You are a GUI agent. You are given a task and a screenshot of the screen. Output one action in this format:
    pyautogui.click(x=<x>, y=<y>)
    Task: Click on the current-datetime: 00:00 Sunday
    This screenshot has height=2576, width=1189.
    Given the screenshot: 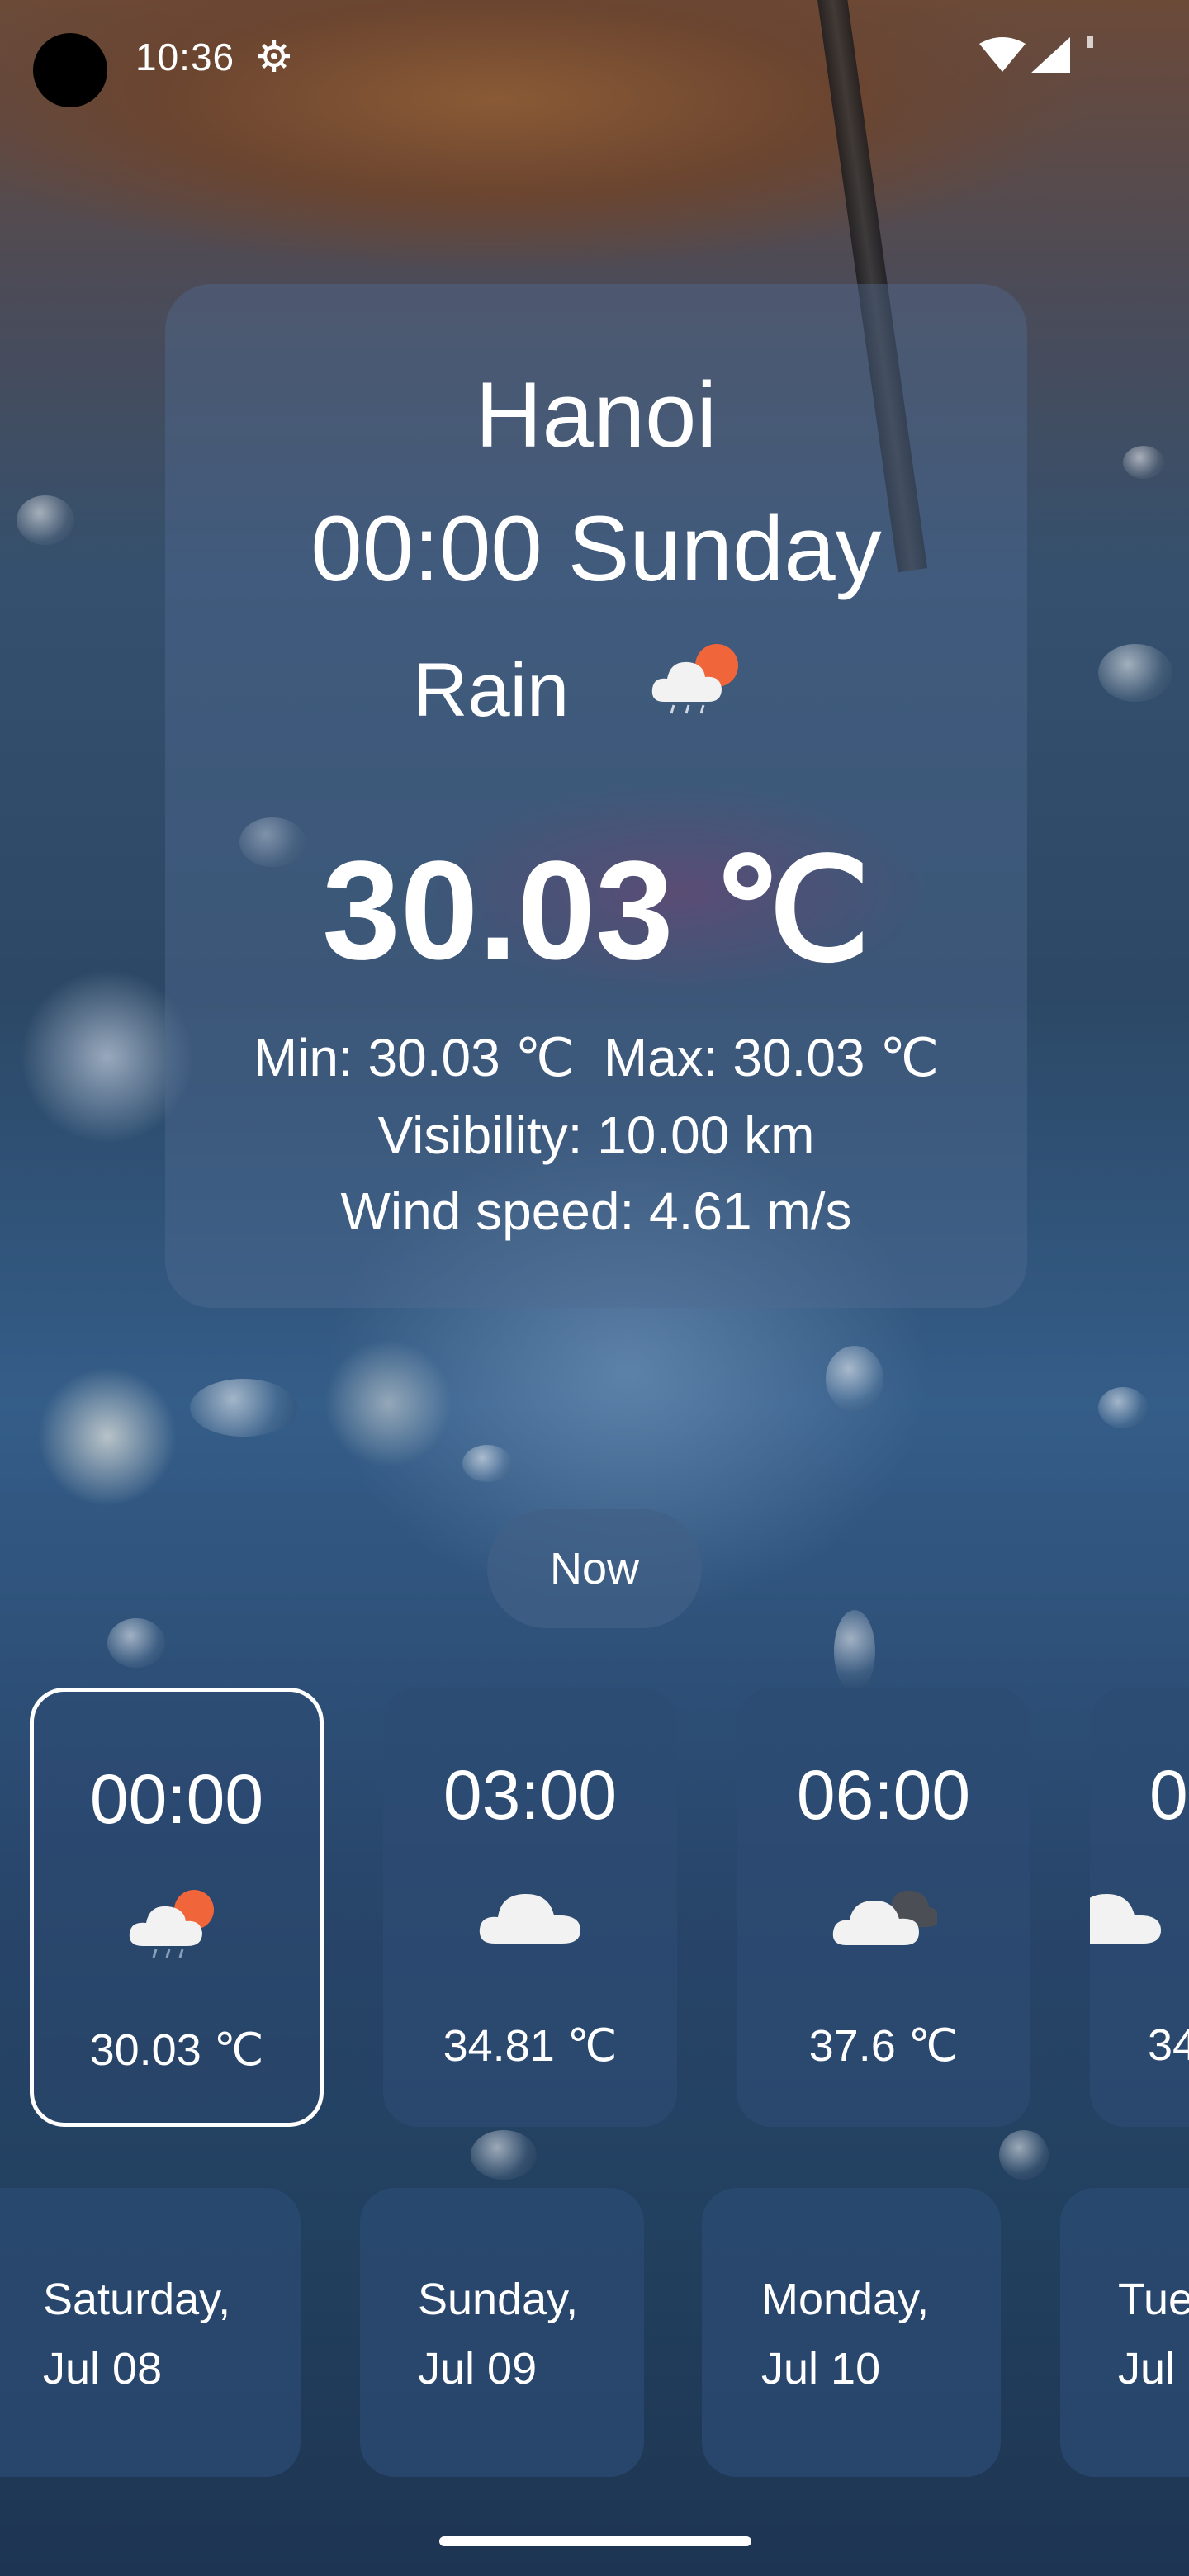 What is the action you would take?
    pyautogui.click(x=596, y=548)
    